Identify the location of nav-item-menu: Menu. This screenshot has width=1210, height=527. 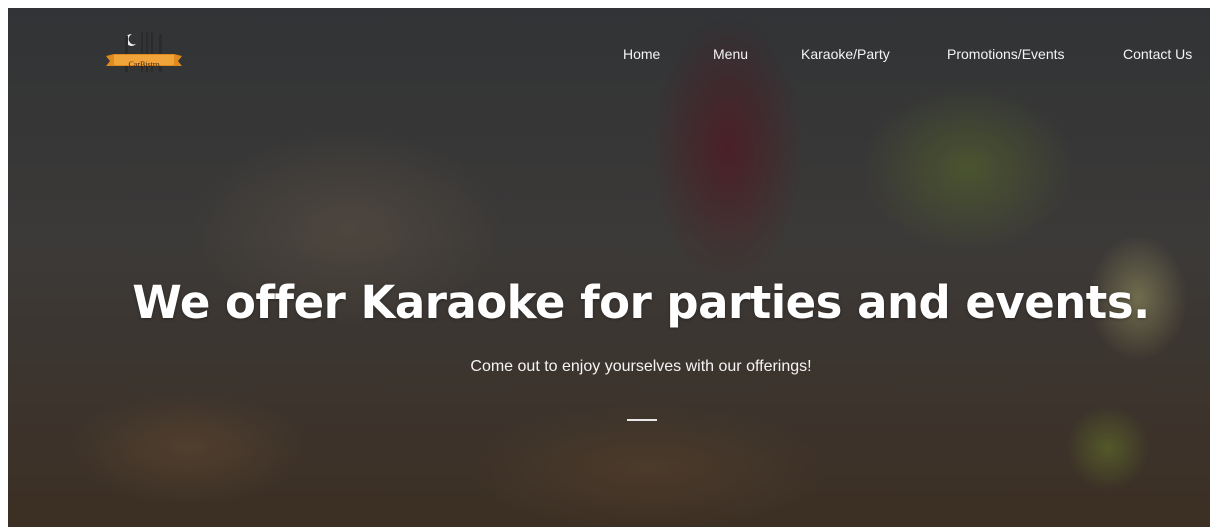
(730, 54).